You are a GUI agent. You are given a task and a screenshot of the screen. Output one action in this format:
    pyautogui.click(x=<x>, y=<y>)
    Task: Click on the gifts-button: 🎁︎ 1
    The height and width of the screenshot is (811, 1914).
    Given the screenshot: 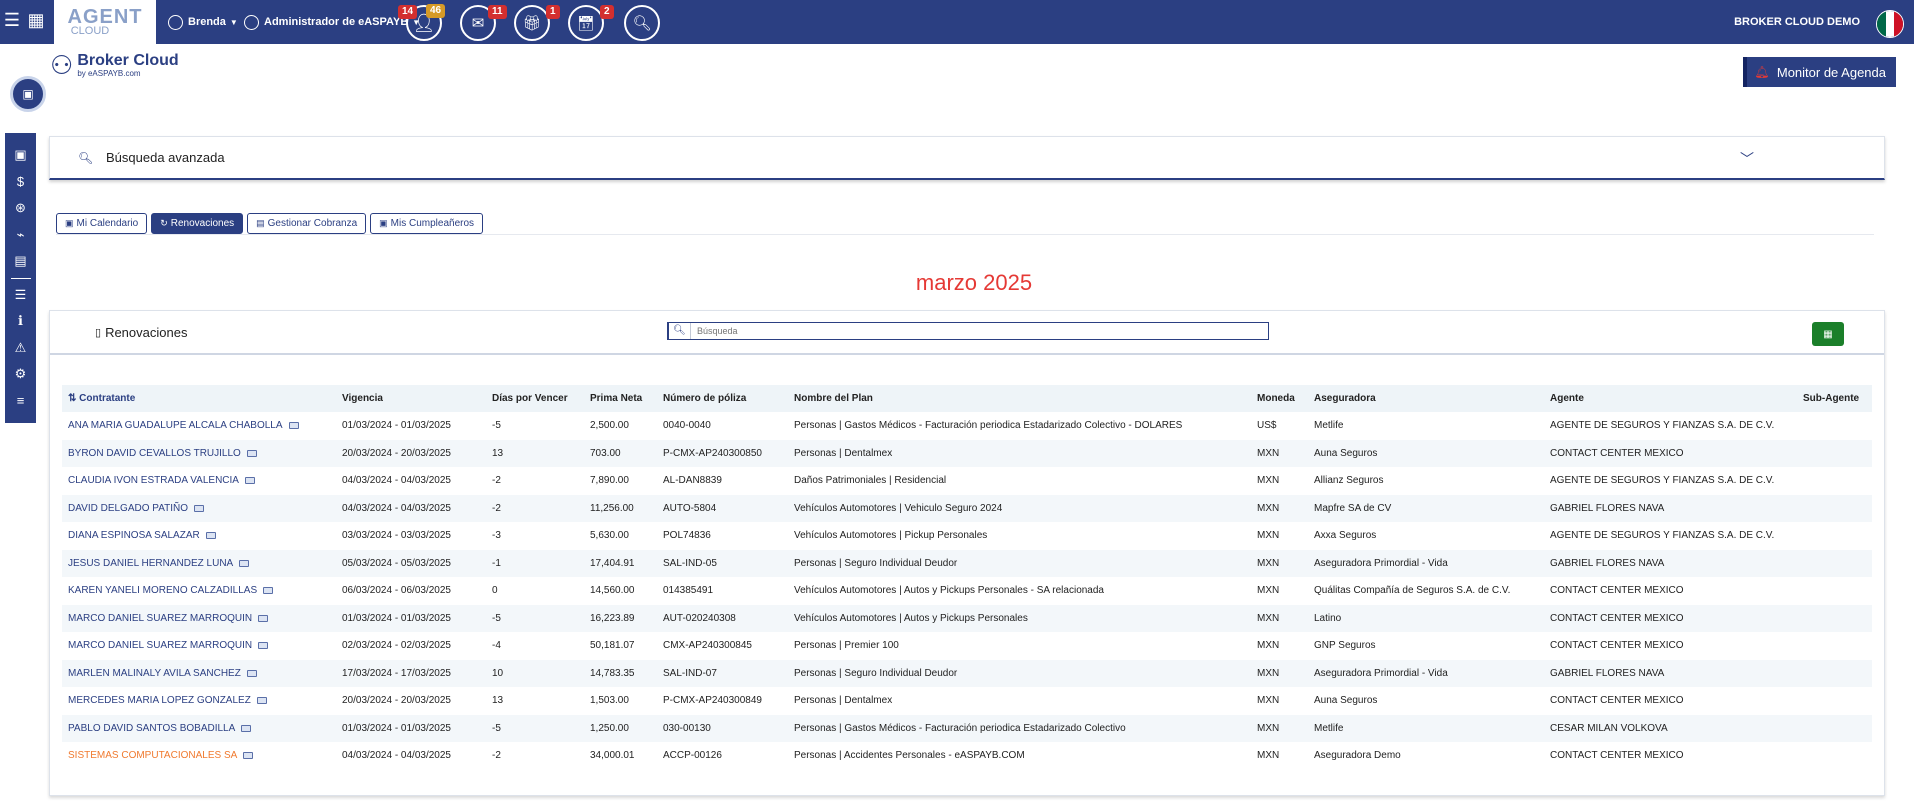 What is the action you would take?
    pyautogui.click(x=537, y=23)
    